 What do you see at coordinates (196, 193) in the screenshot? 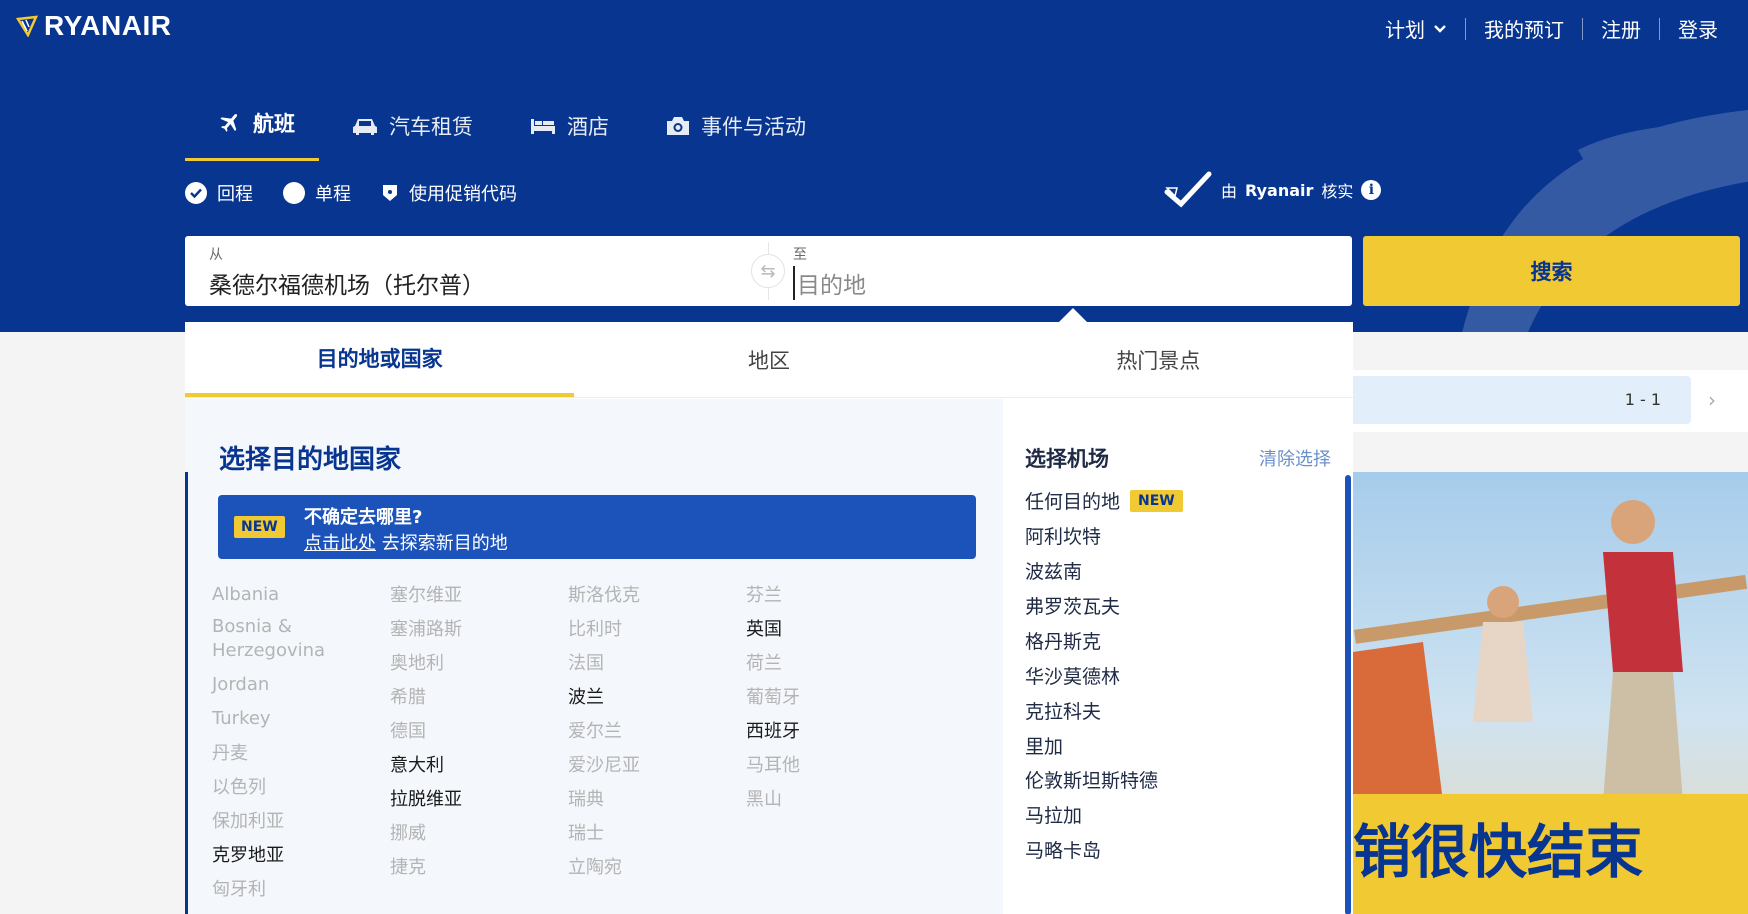
I see `checked-radio-icon` at bounding box center [196, 193].